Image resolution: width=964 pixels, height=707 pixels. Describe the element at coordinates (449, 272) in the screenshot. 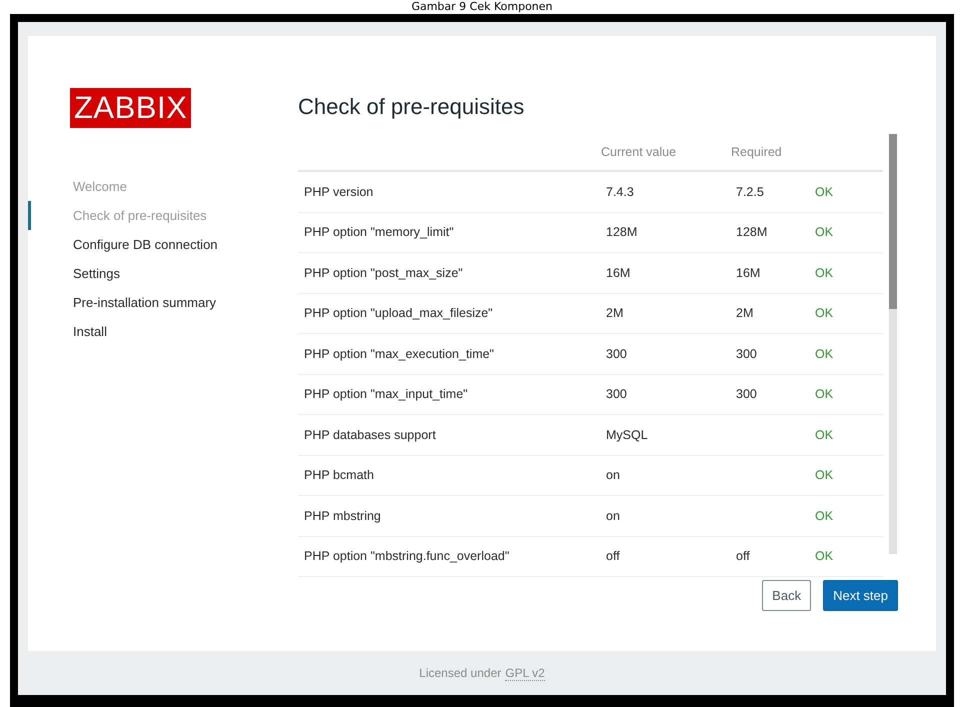

I see `table-cell: PHP option "post_max_size"` at that location.